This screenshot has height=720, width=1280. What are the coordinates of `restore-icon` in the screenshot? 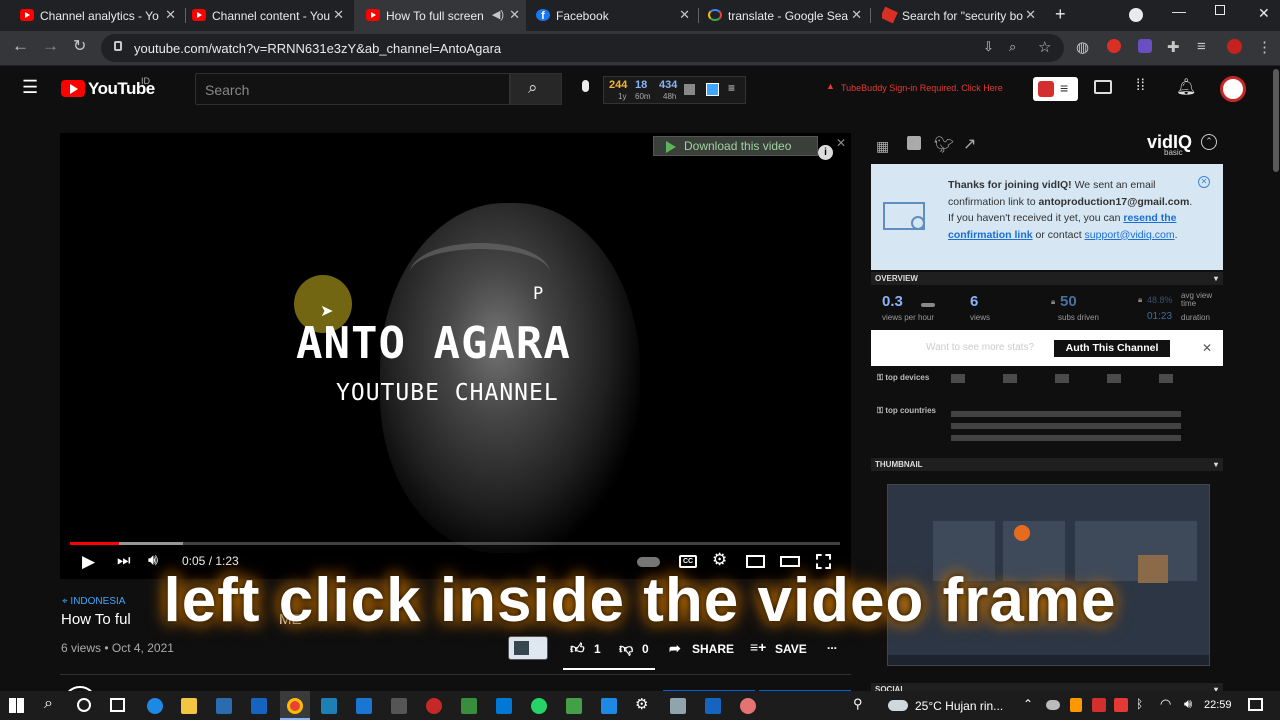 It's located at (1220, 10).